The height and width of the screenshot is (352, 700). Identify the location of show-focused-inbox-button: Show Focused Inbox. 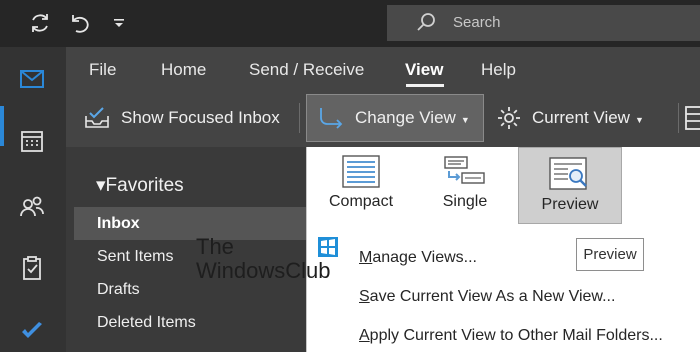
(182, 118).